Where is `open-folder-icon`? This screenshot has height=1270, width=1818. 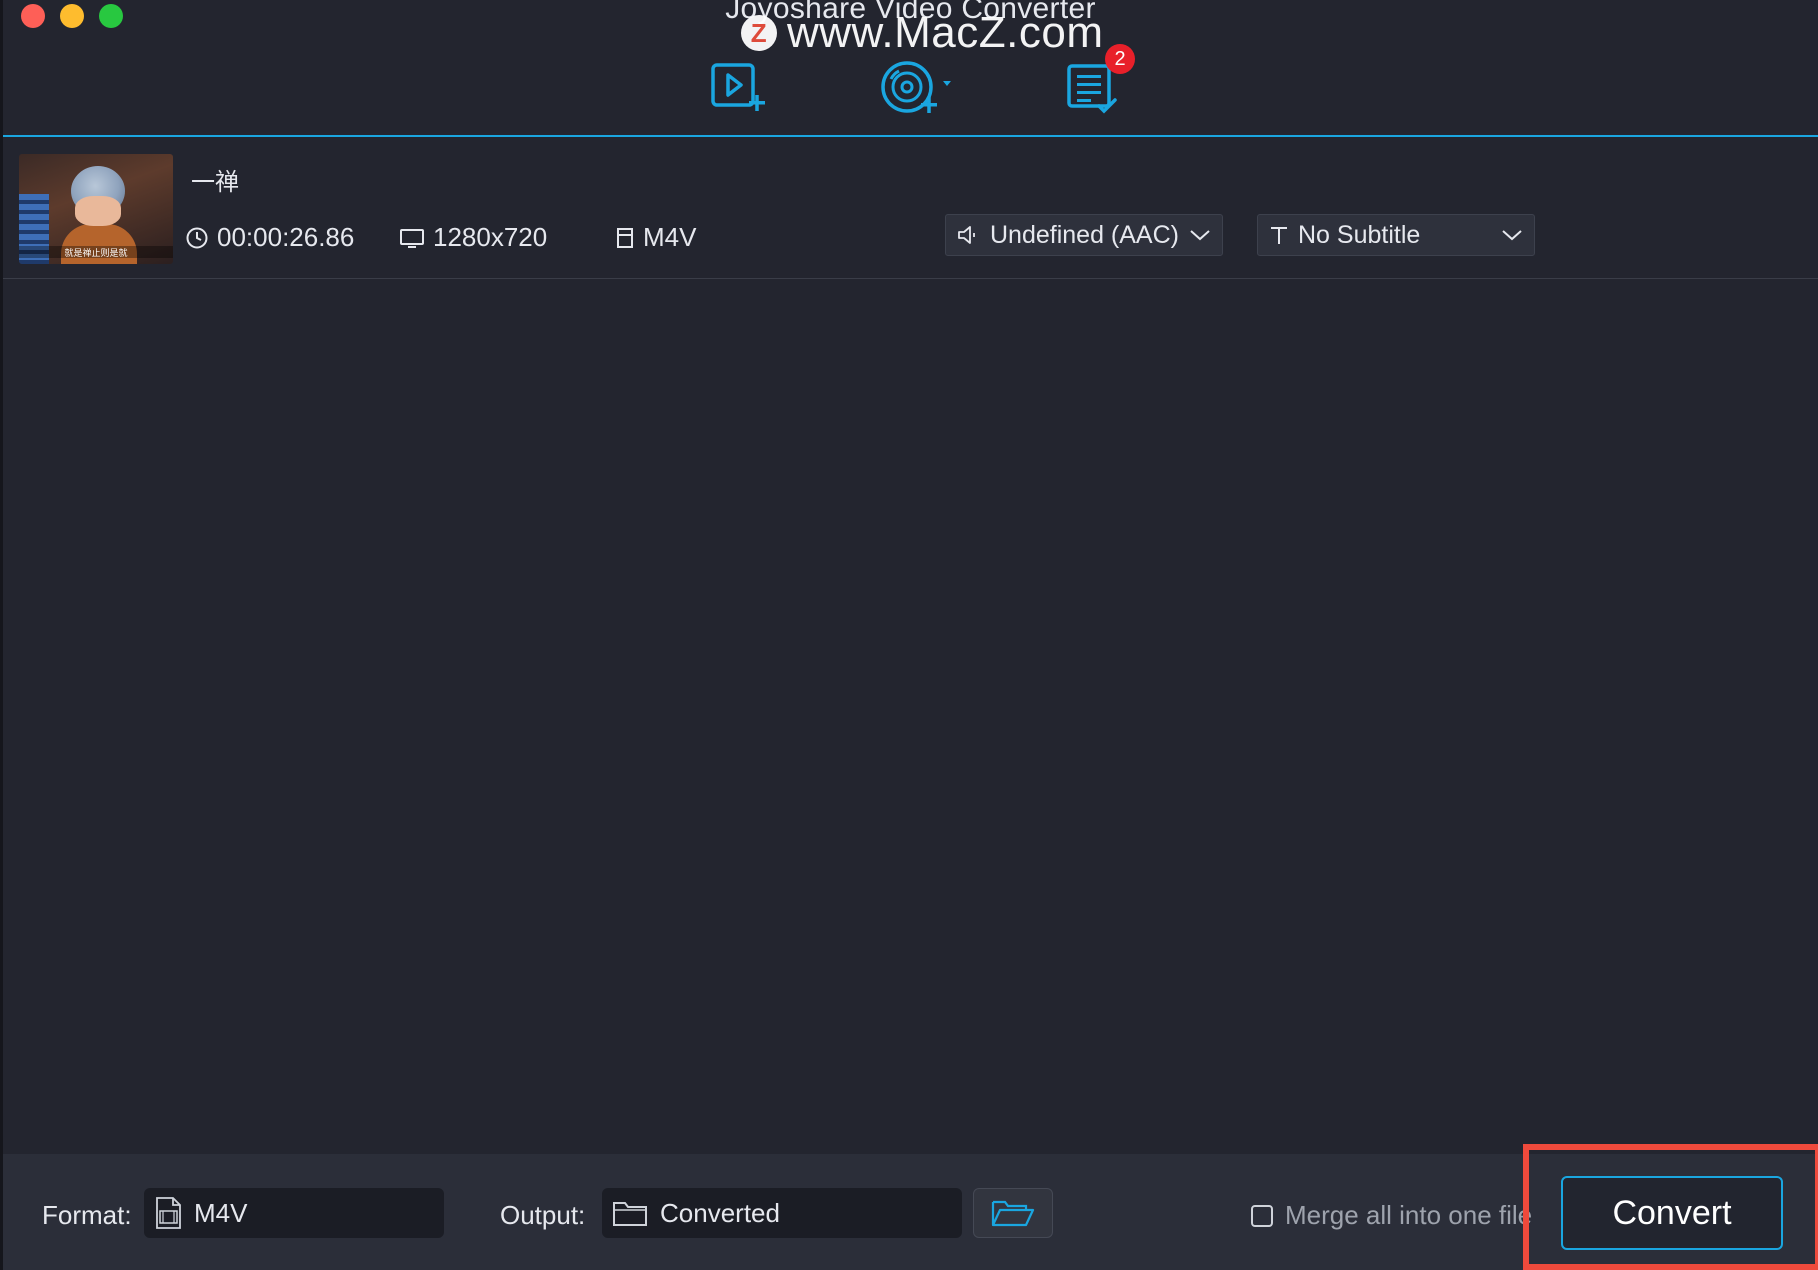 open-folder-icon is located at coordinates (1013, 1213).